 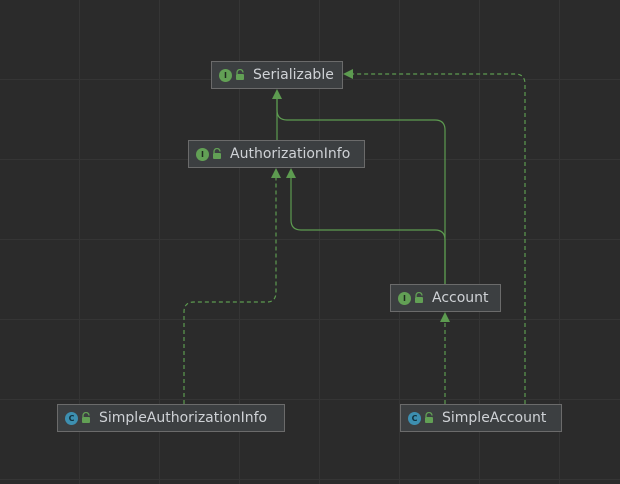 I want to click on node-simple-authorization-info: C SimpleAuthorizationInfo, so click(x=171, y=418).